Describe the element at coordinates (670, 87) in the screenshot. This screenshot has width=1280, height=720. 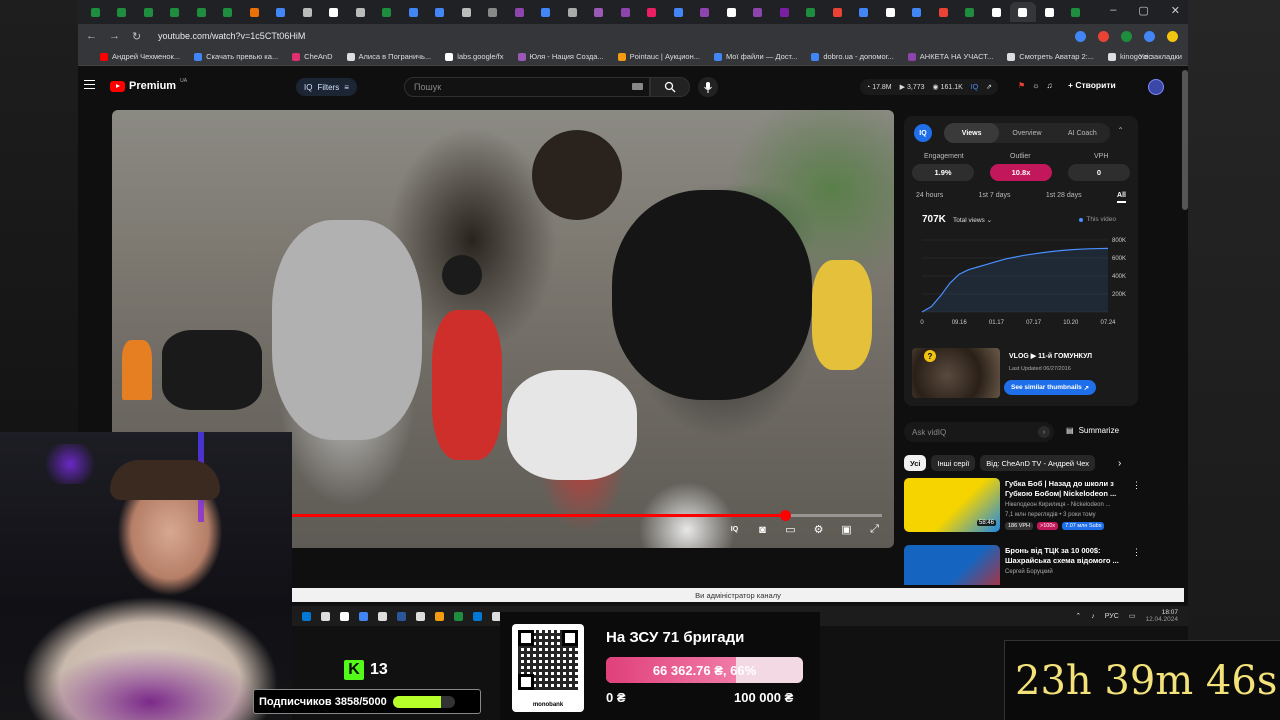
I see `search-button` at that location.